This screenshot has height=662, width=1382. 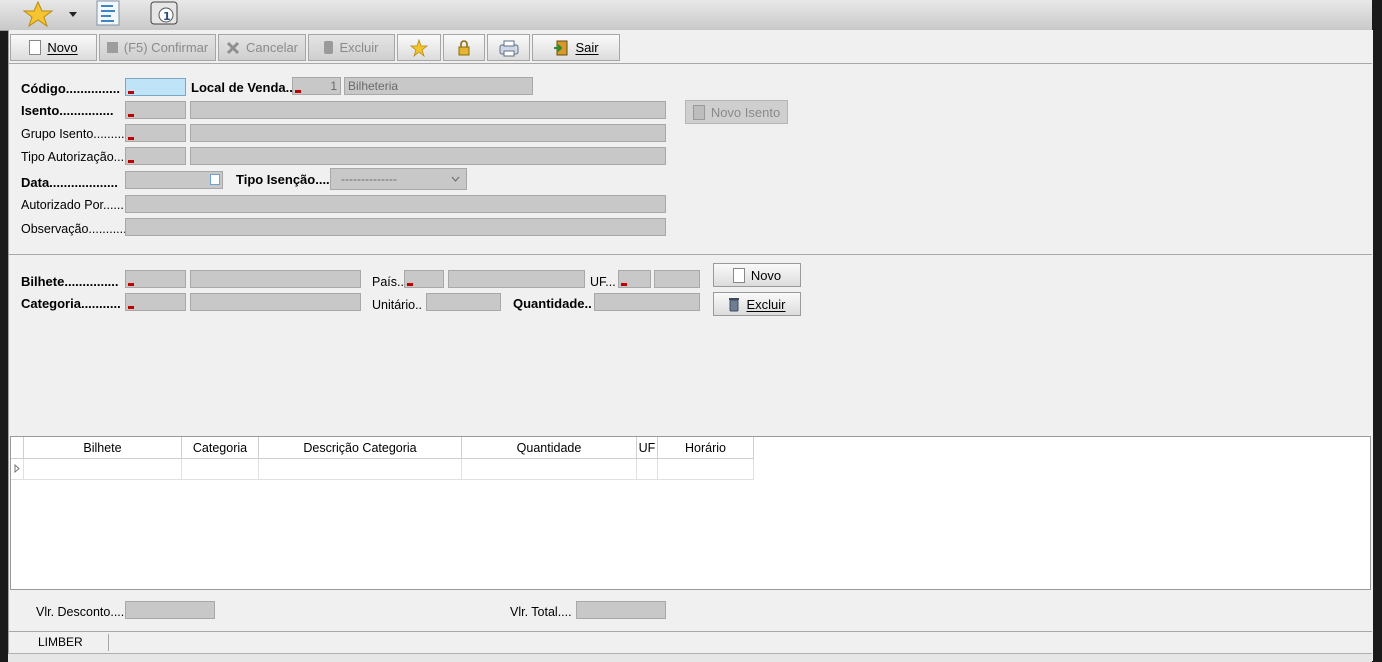 I want to click on column-header-uf: UF, so click(x=647, y=448).